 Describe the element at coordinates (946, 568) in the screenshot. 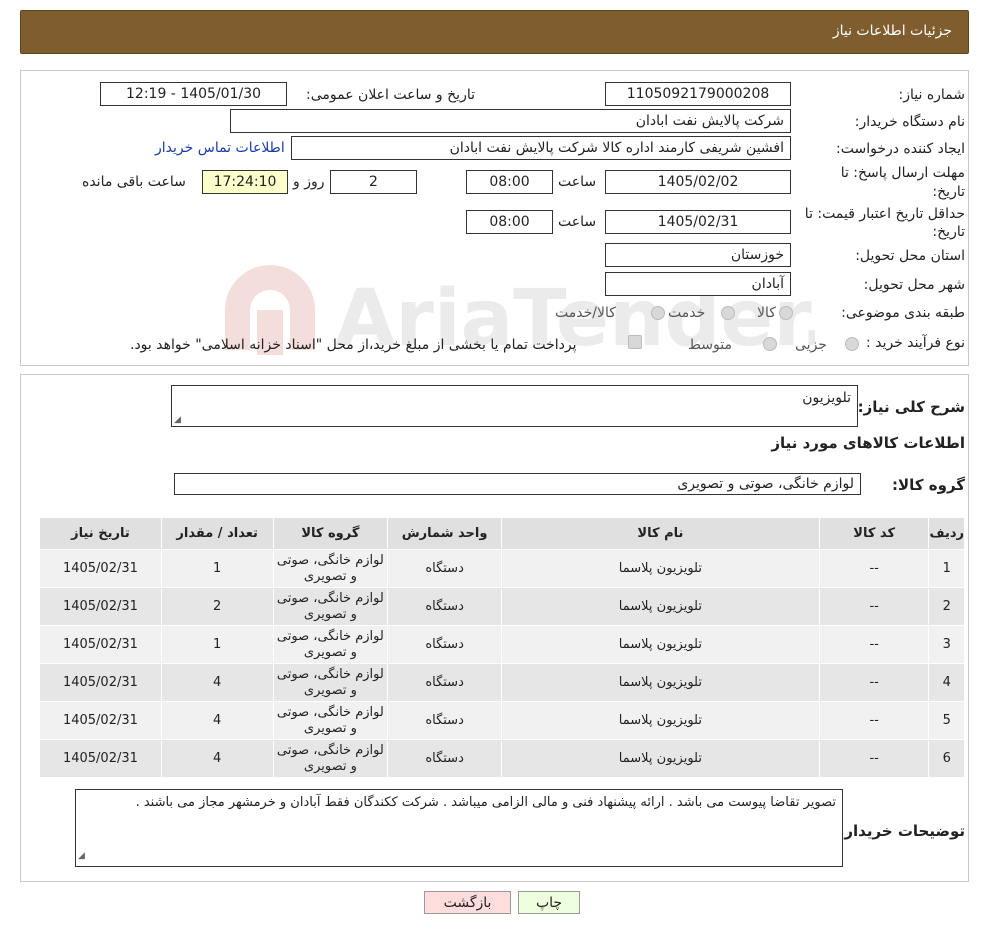

I see `cell-row: 1` at that location.